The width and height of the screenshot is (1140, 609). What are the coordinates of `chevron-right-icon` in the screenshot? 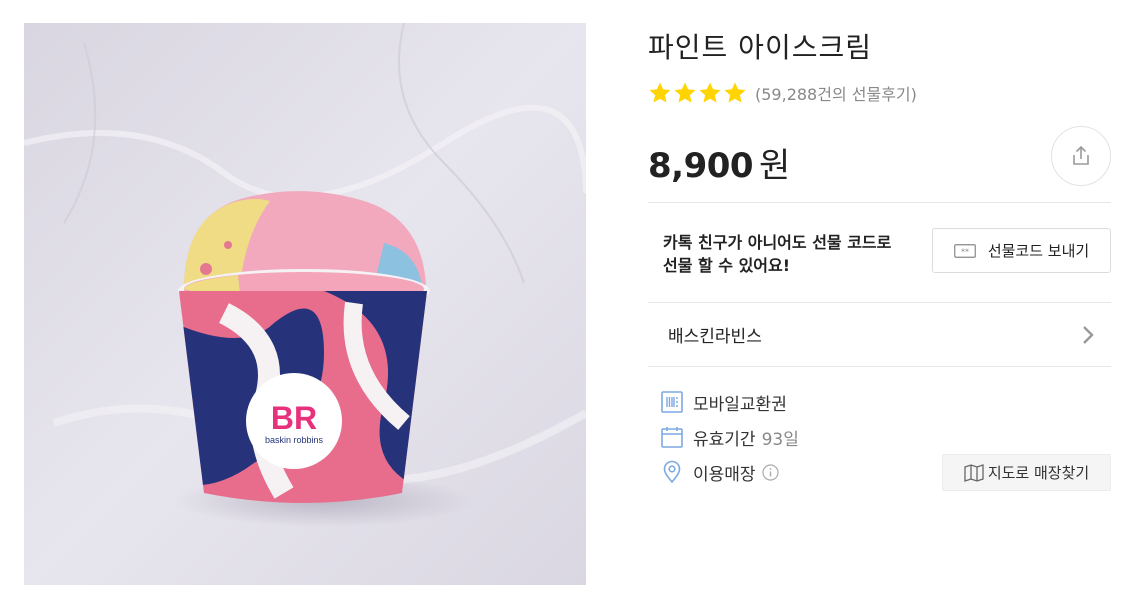 It's located at (1088, 334).